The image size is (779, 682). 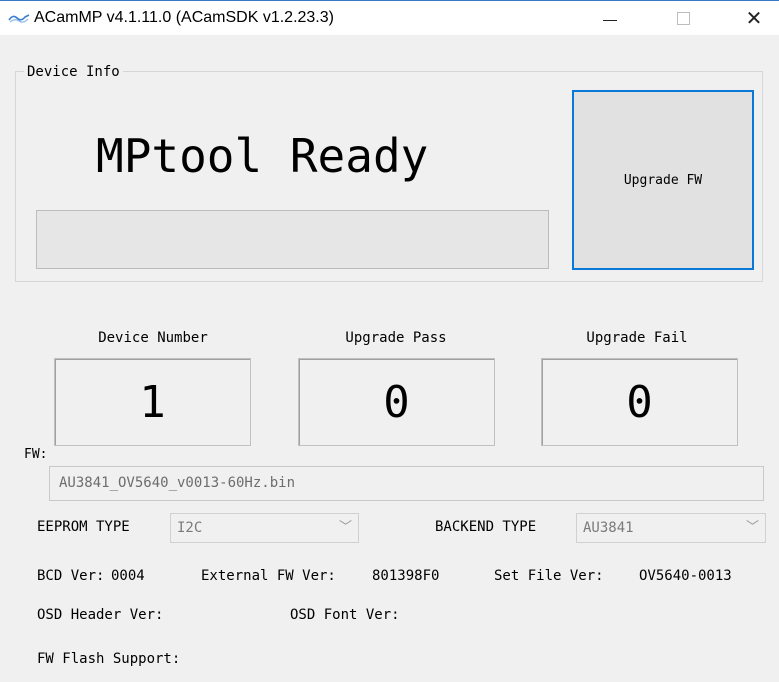 What do you see at coordinates (190, 528) in the screenshot?
I see `eeprom-type-value: I2C` at bounding box center [190, 528].